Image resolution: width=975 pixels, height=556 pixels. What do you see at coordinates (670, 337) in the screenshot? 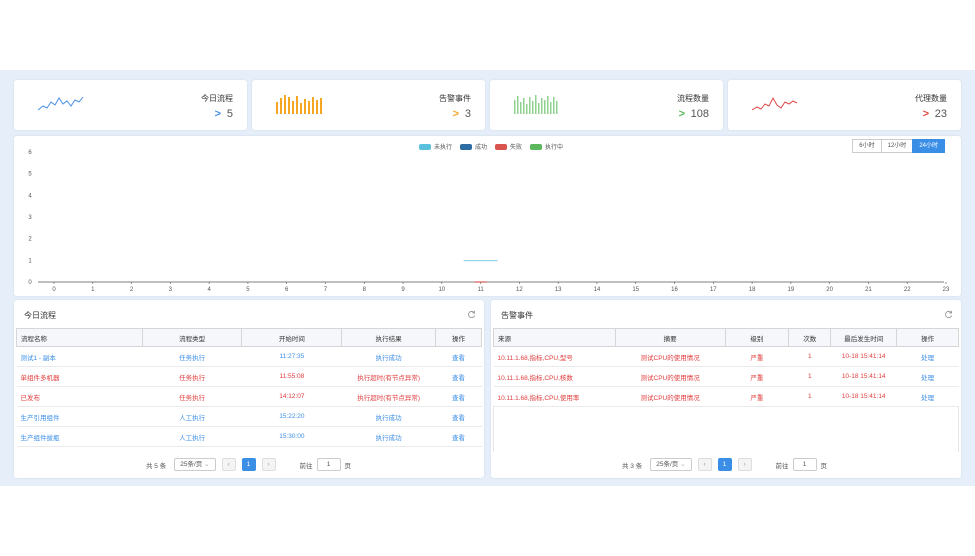
I see `column-header: 摘要` at bounding box center [670, 337].